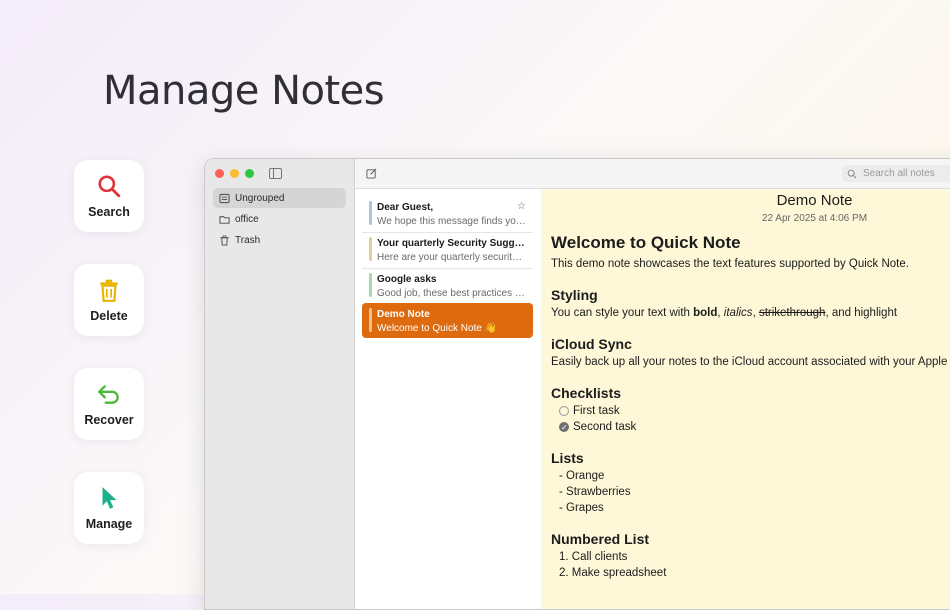 The image size is (950, 610). I want to click on manage-feature-card: Manage, so click(109, 508).